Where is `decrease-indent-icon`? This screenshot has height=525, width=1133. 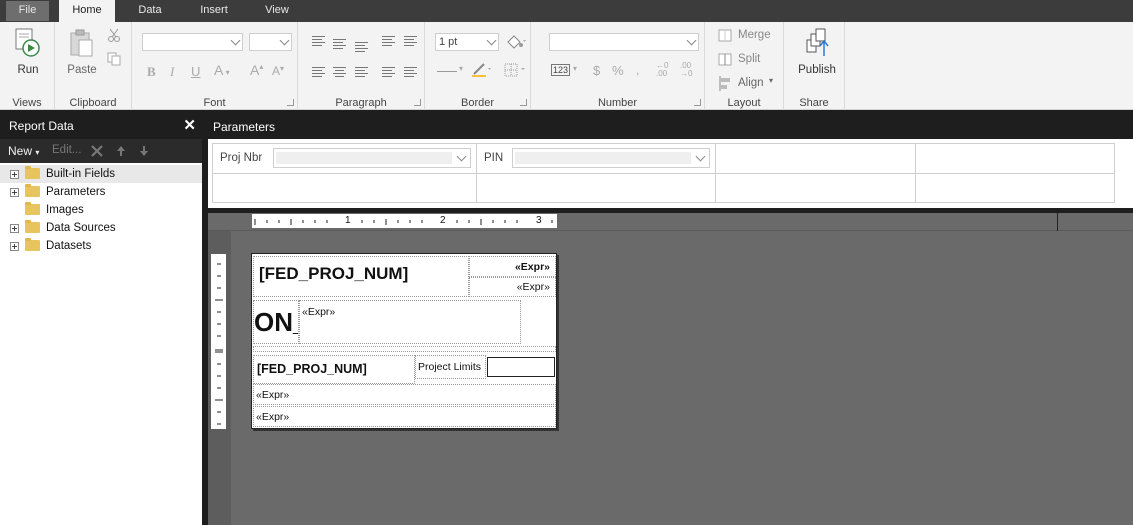 decrease-indent-icon is located at coordinates (388, 41).